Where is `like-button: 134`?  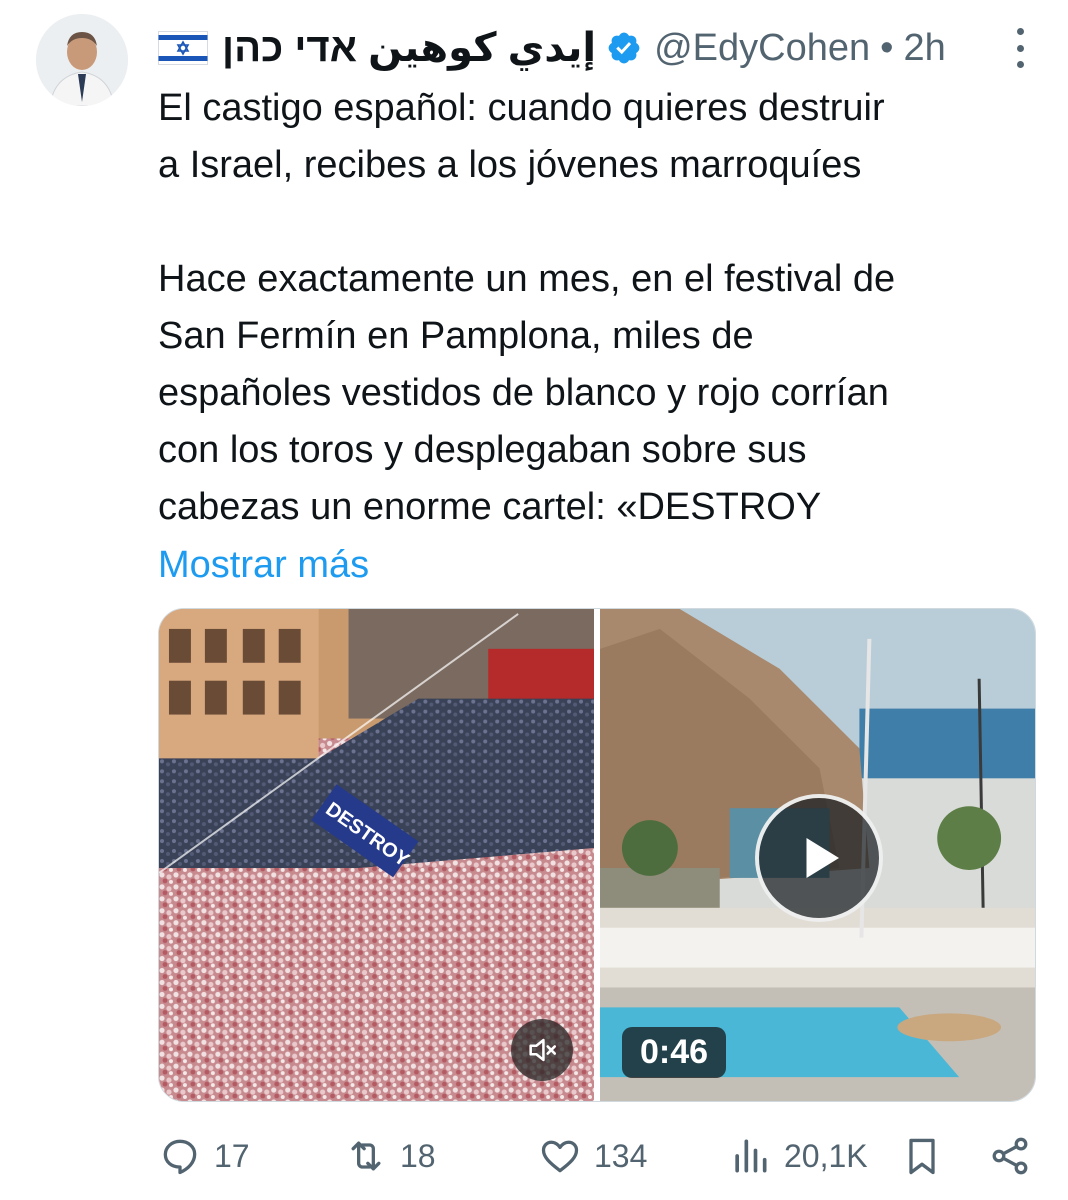 like-button: 134 is located at coordinates (592, 1156).